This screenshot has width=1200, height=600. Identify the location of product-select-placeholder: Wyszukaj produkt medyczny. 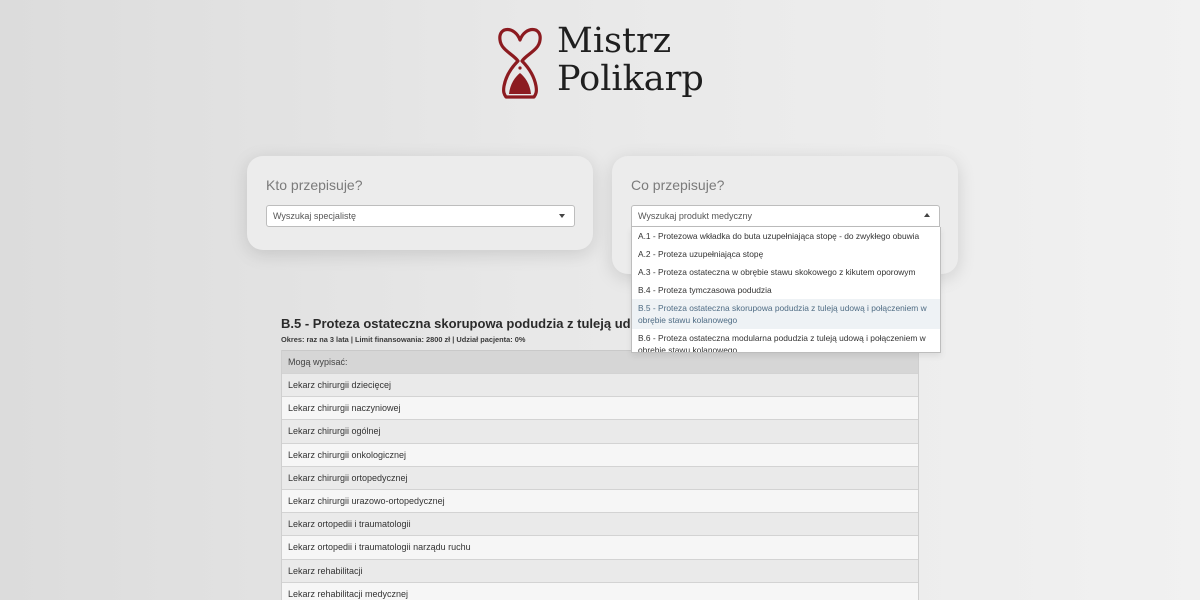
(695, 216).